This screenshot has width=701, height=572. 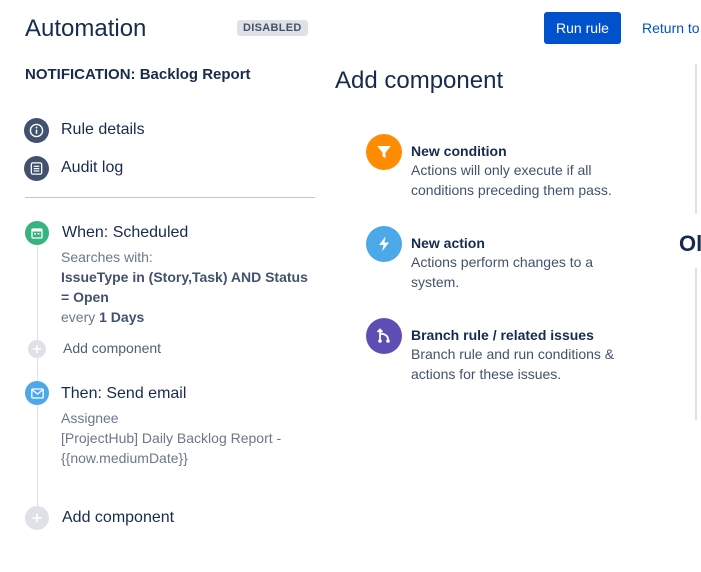 I want to click on info-icon, so click(x=36, y=130).